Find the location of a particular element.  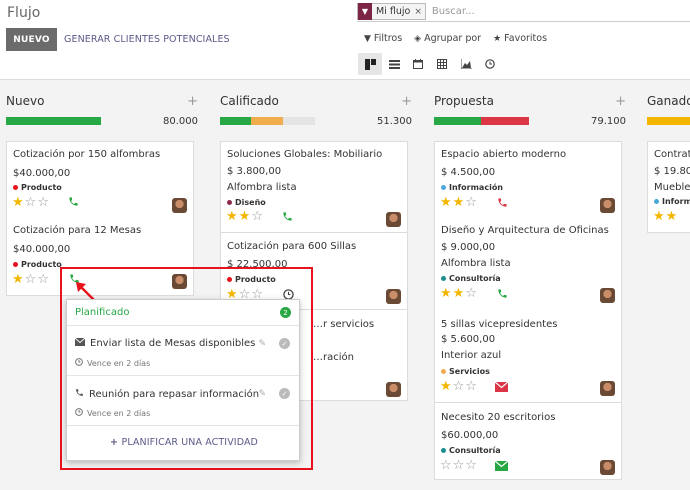

facet-remove-icon: × is located at coordinates (419, 12).